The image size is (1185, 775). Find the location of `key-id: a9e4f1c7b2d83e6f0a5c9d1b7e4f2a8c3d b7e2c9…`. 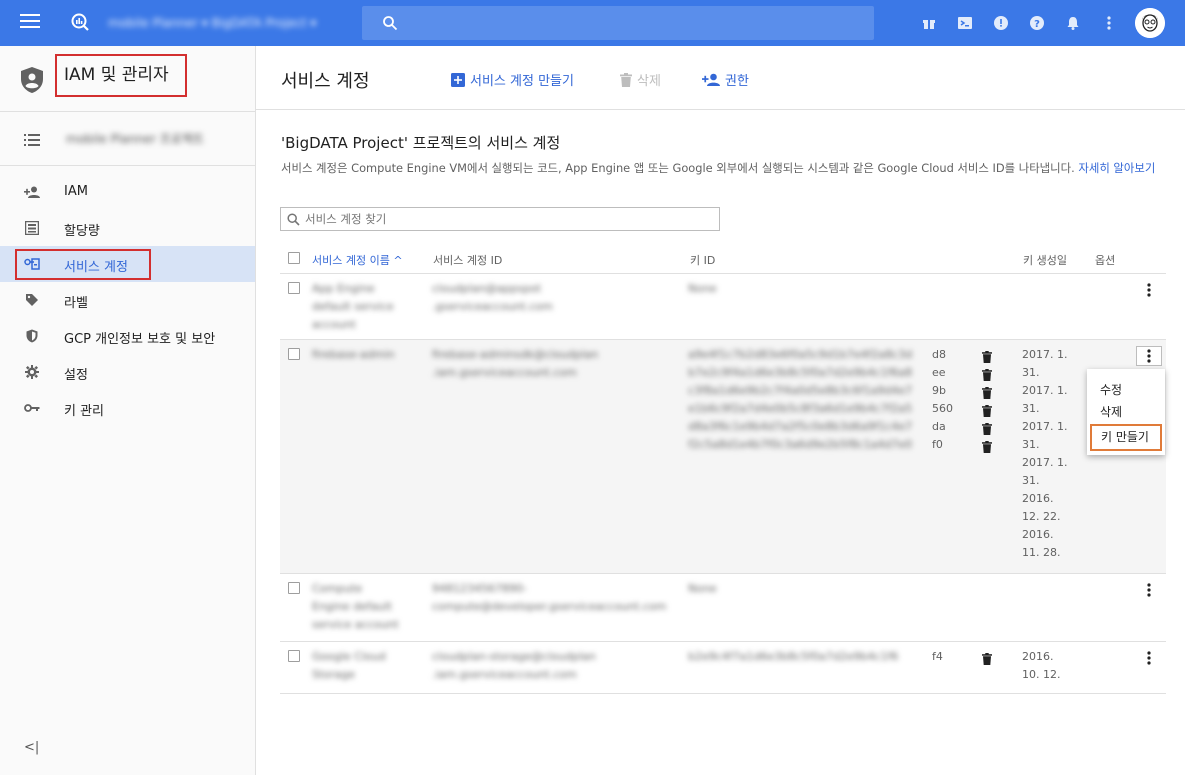

key-id: a9e4f1c7b2d83e6f0a5c9d1b7e4f2a8c3d b7e2c9… is located at coordinates (800, 399).